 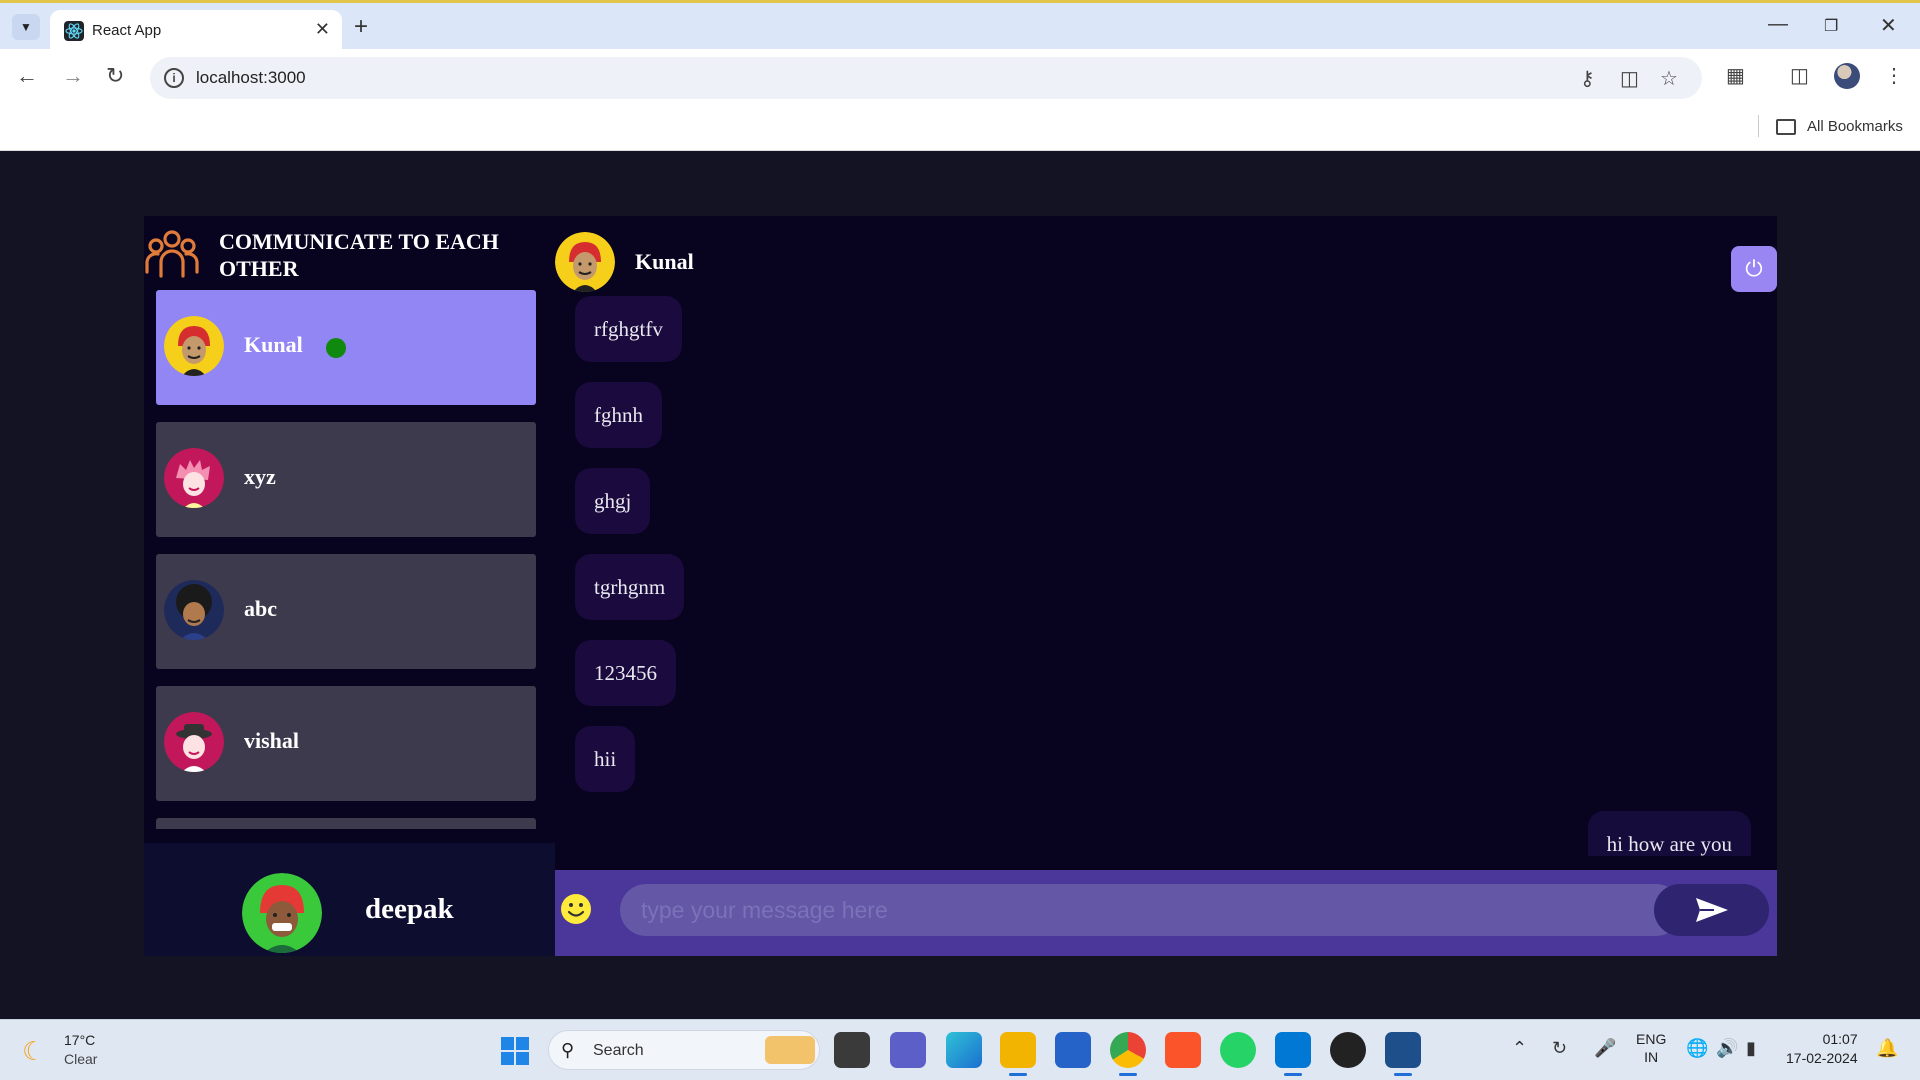 What do you see at coordinates (273, 344) in the screenshot?
I see `contact-name: Kunal` at bounding box center [273, 344].